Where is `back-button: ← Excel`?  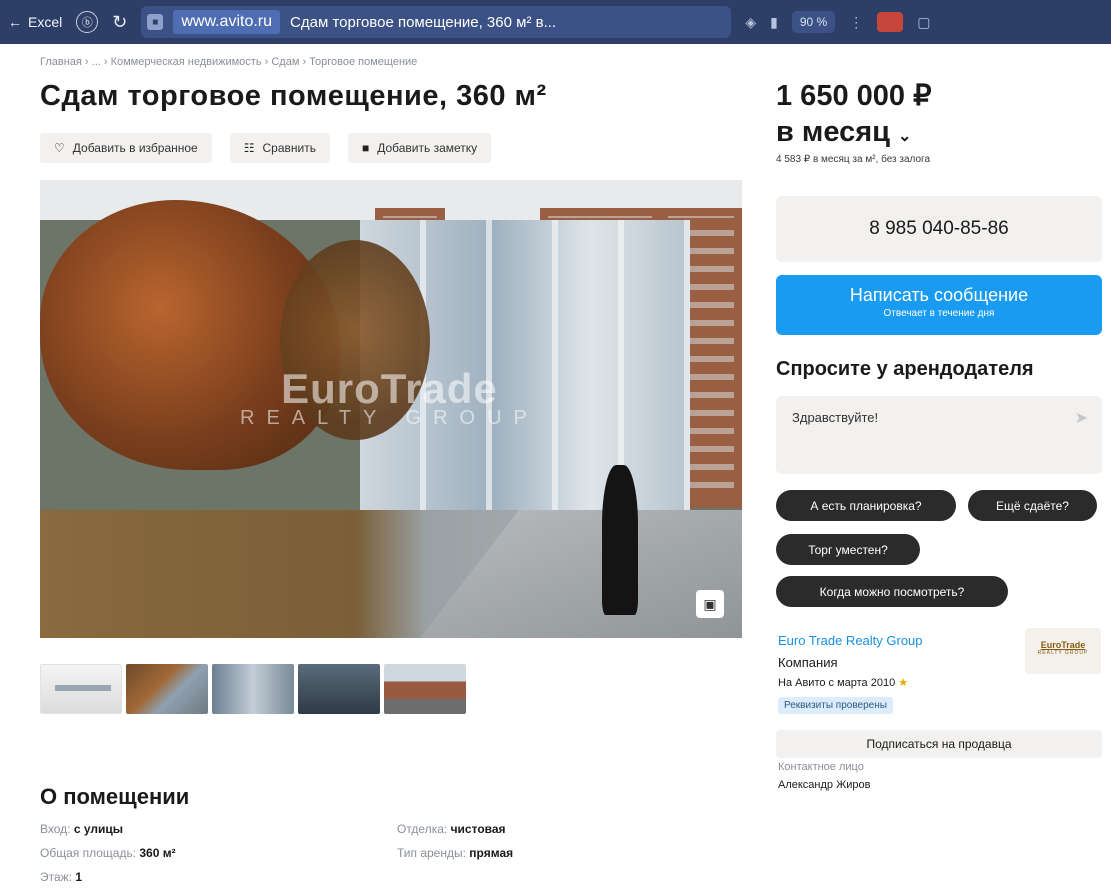
back-button: ← Excel is located at coordinates (35, 22).